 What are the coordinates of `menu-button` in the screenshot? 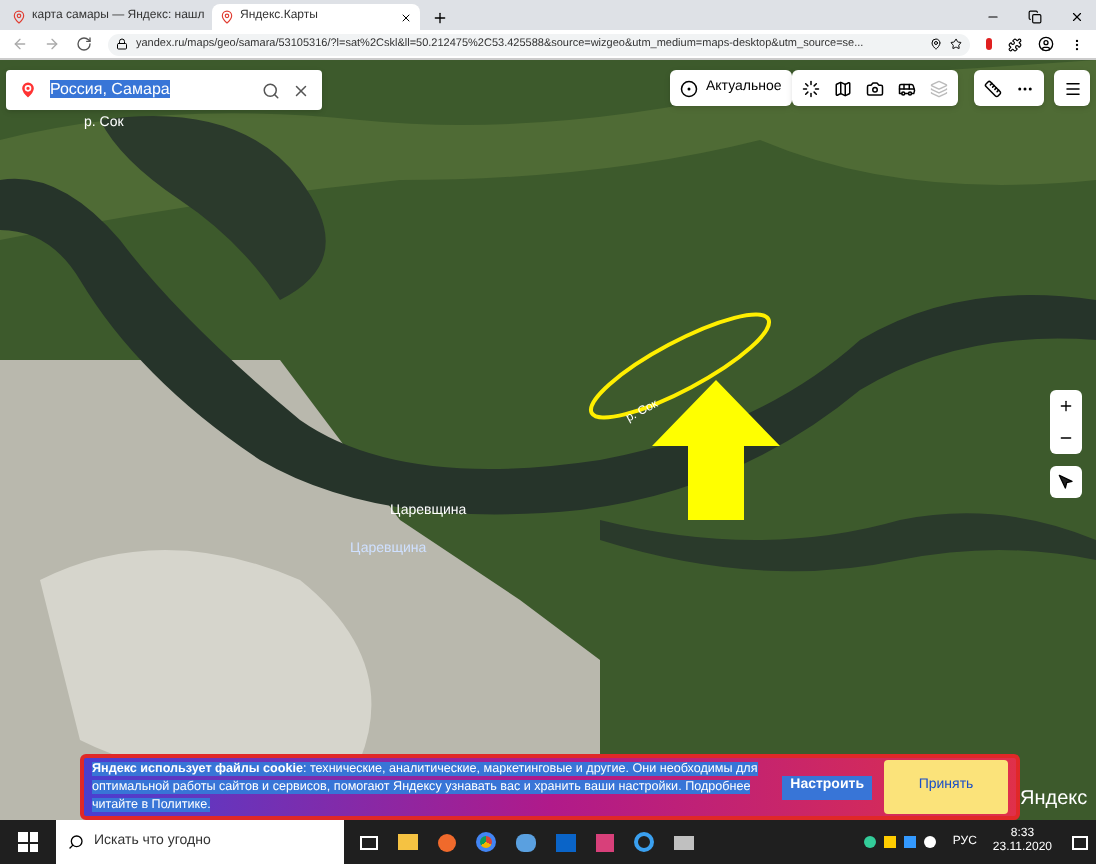 It's located at (1072, 88).